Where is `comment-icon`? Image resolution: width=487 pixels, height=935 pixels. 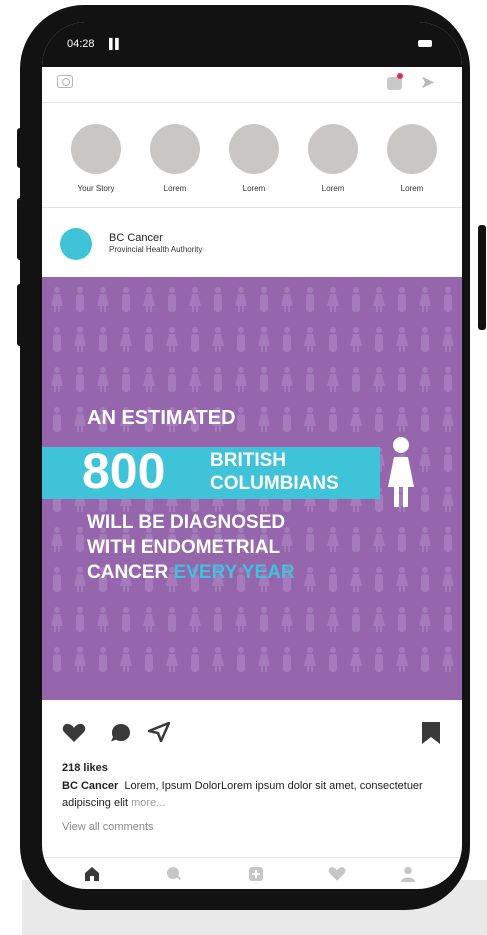 comment-icon is located at coordinates (121, 733).